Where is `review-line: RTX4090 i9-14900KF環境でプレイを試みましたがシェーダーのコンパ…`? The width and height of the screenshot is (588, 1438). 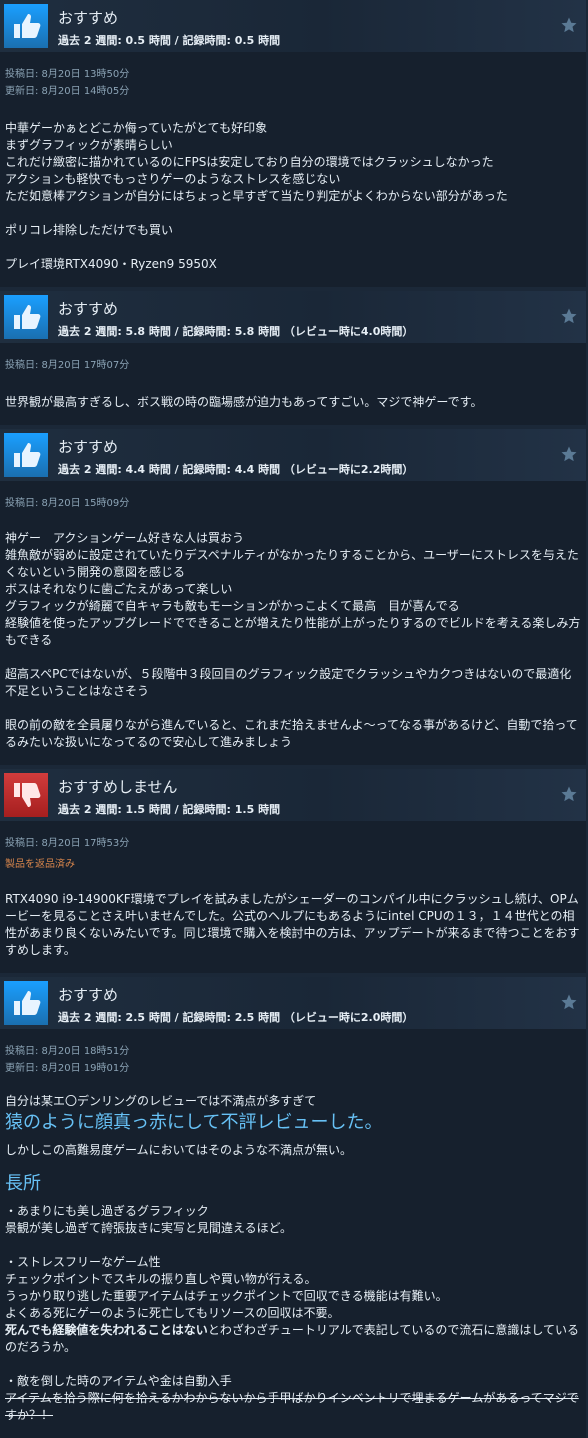
review-line: RTX4090 i9-14900KF環境でプレイを試みましたがシェーダーのコンパ… is located at coordinates (292, 924).